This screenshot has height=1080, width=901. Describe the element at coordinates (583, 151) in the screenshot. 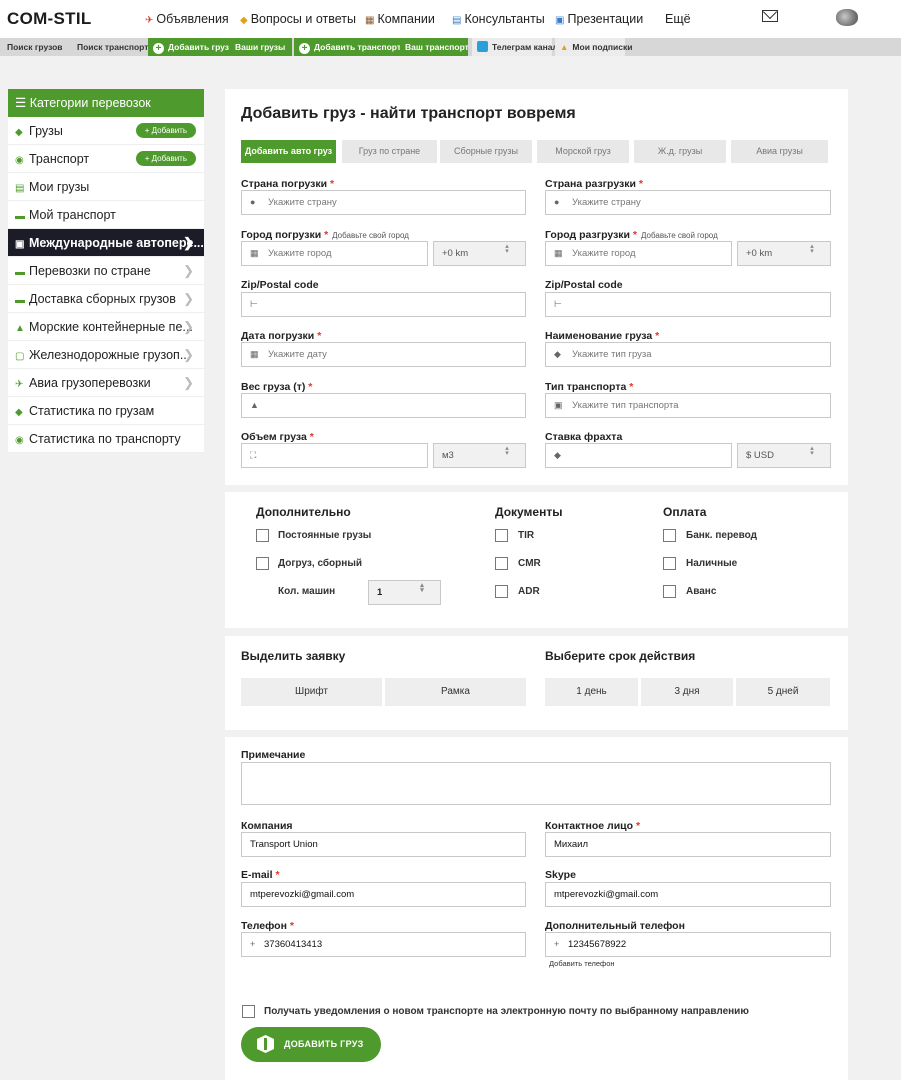

I see `tab-sea-cargo: Морской груз` at that location.